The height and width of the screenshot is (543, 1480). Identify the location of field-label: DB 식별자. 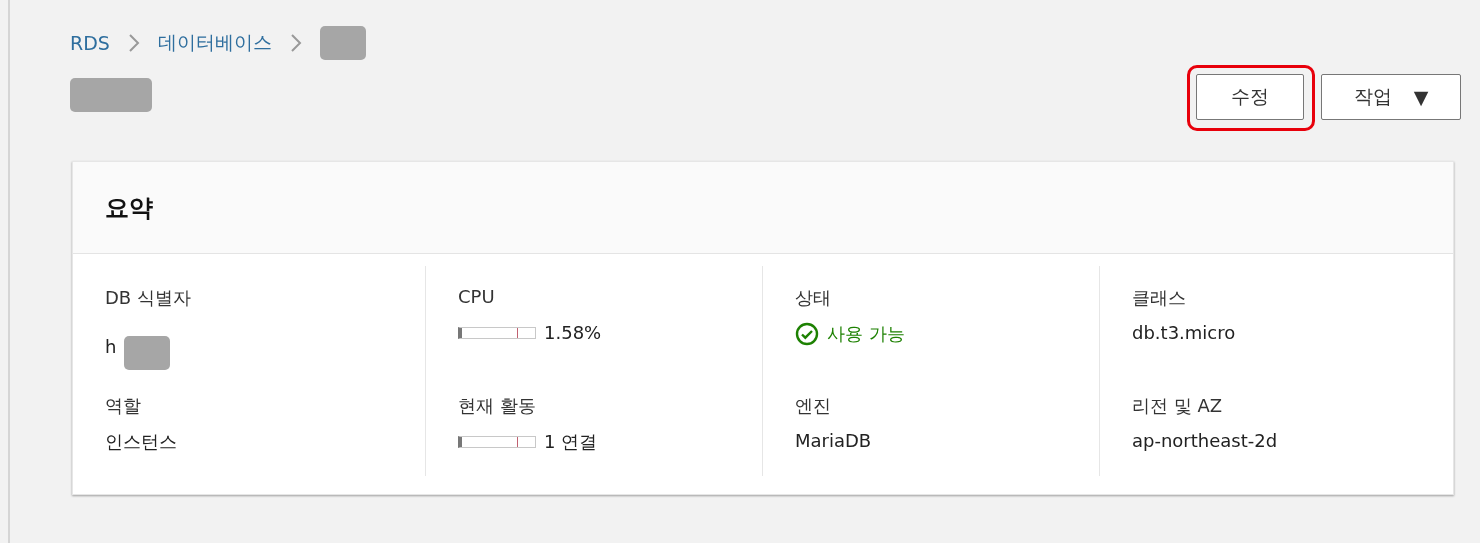
(148, 298).